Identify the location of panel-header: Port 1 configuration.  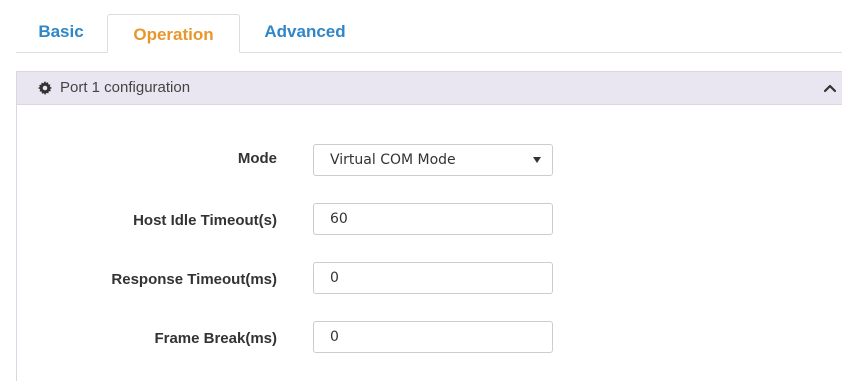
(429, 88).